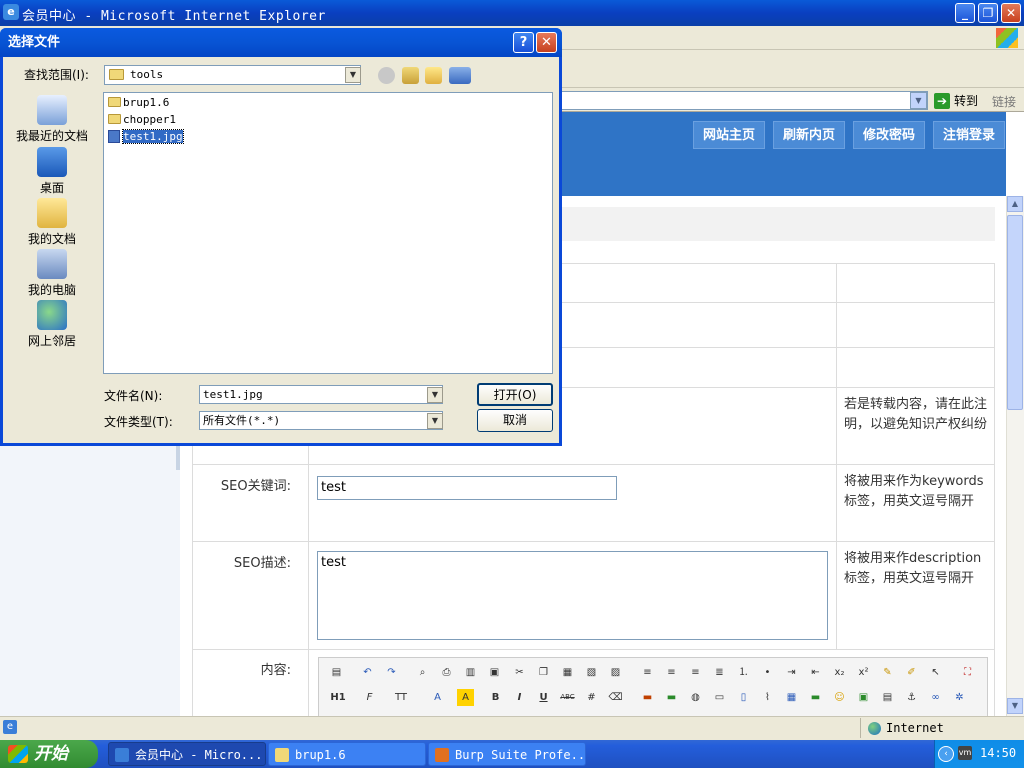 The width and height of the screenshot is (1024, 768). I want to click on insert-media-icon: ▬, so click(671, 697).